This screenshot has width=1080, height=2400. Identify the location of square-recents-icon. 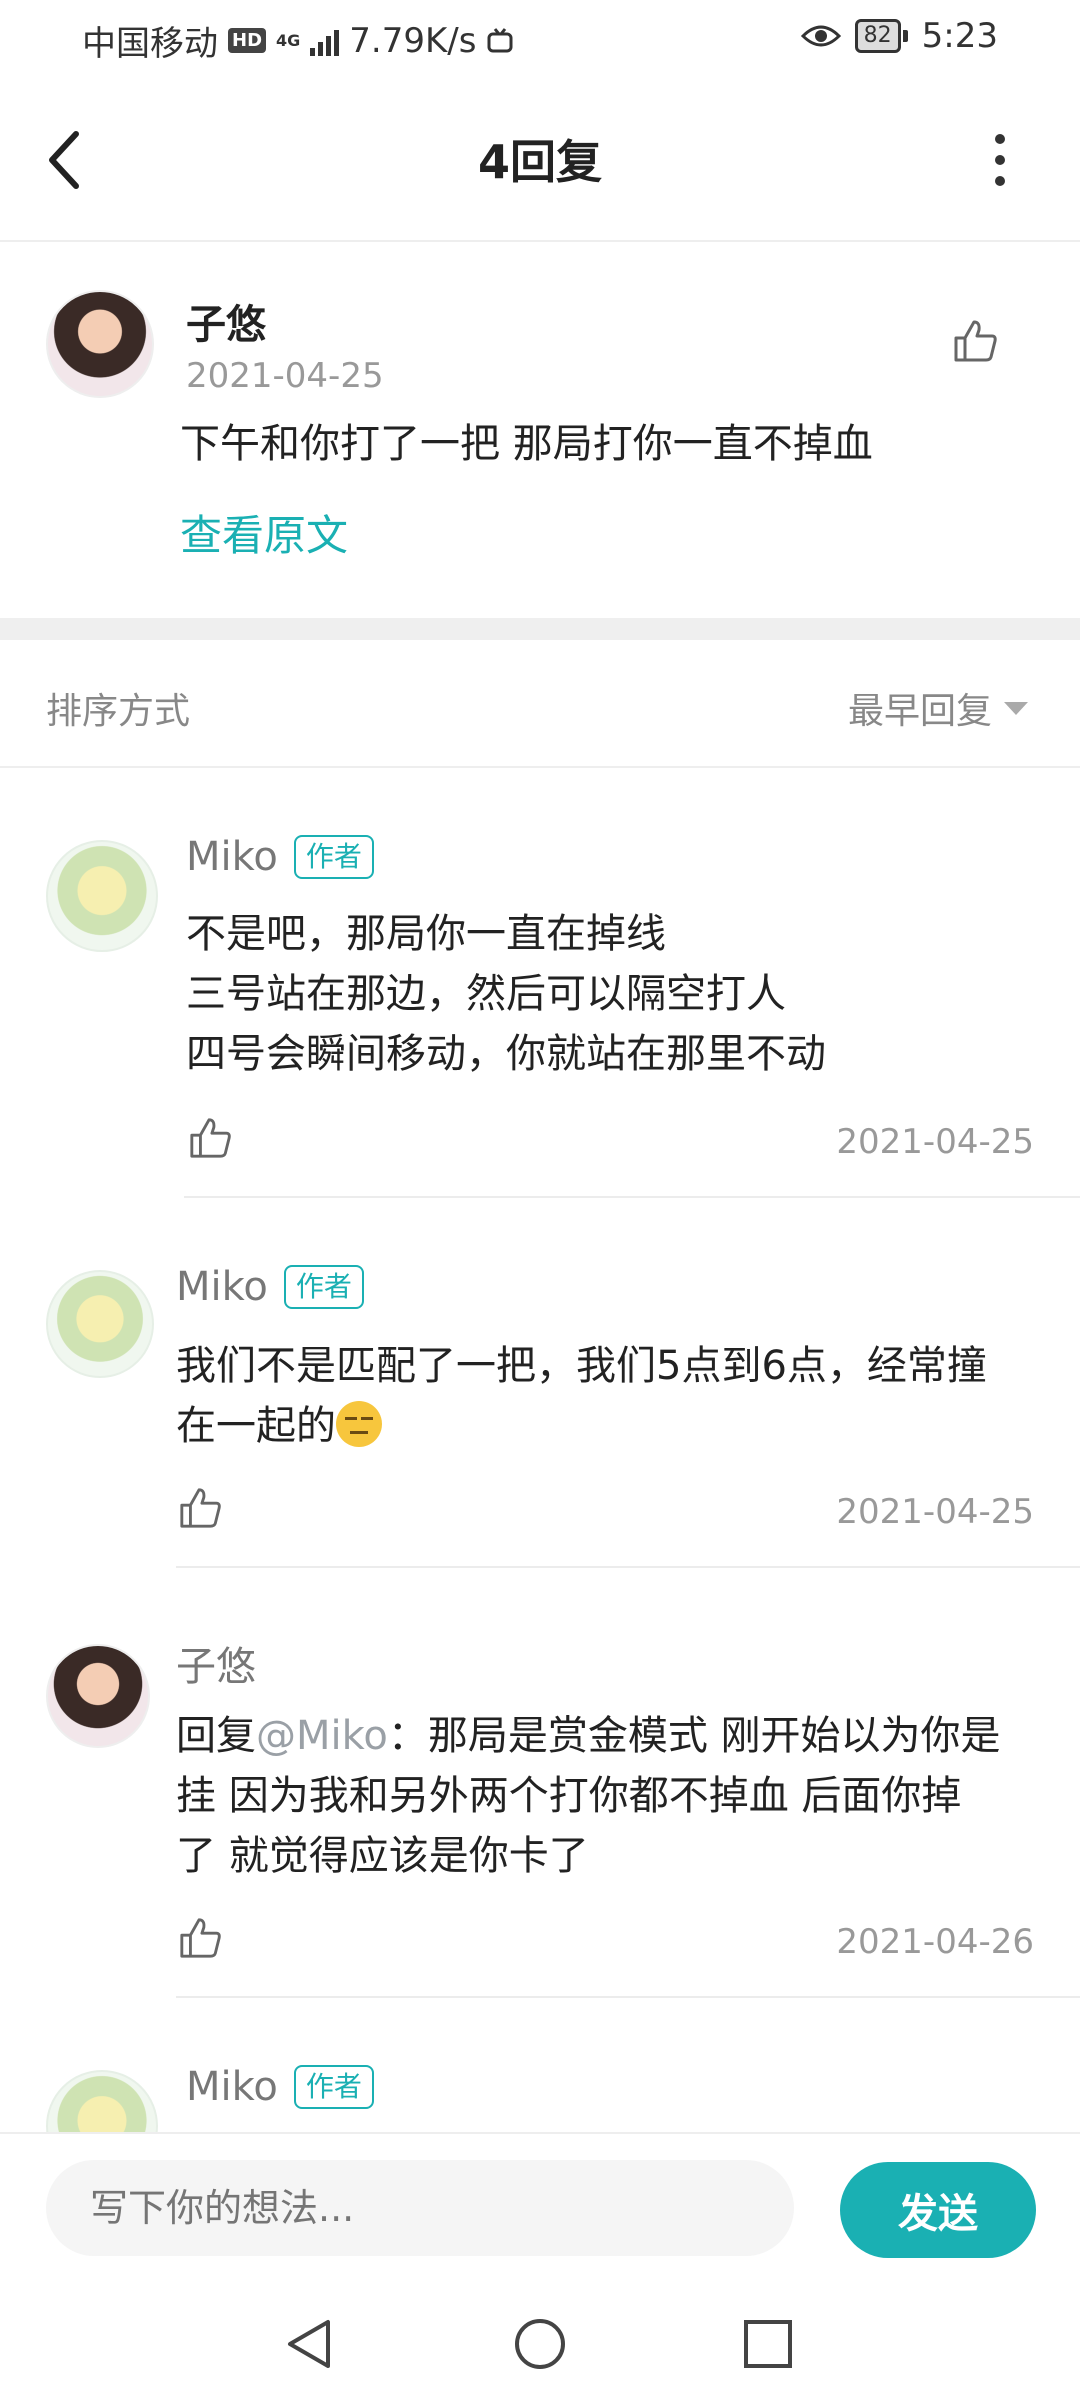
(768, 2344).